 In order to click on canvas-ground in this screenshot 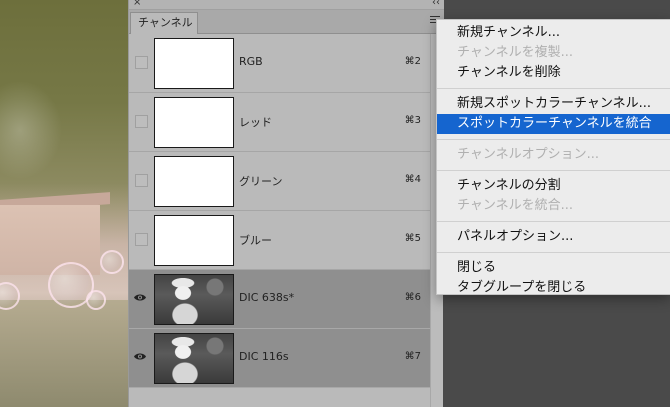, I will do `click(64, 353)`.